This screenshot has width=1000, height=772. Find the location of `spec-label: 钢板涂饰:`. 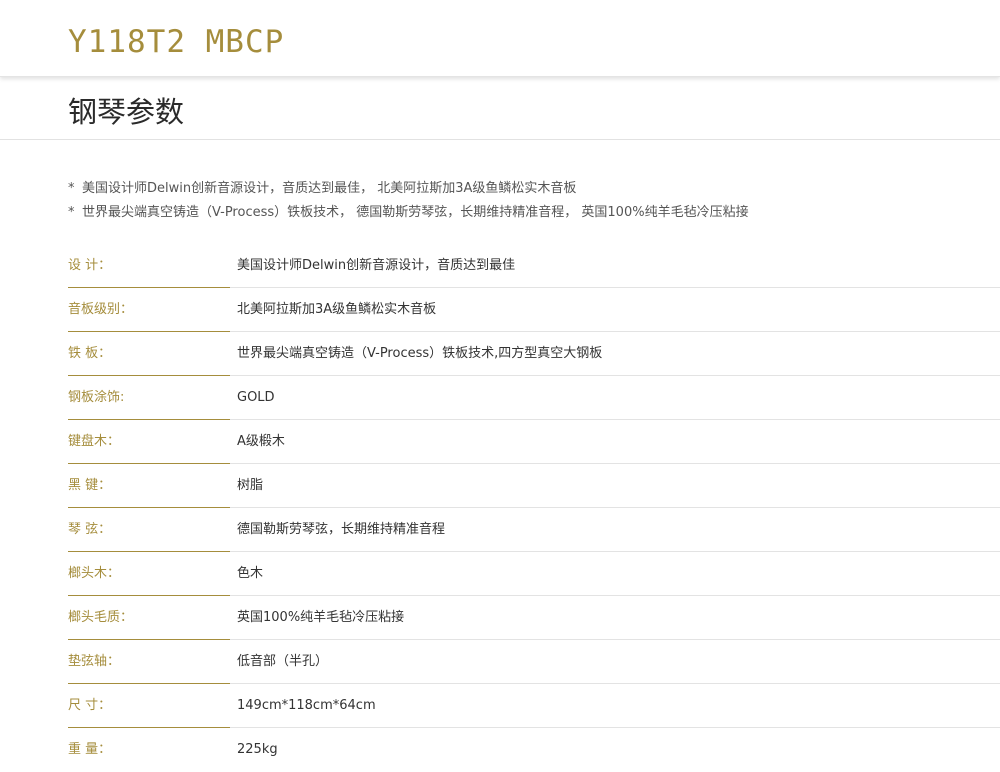

spec-label: 钢板涂饰: is located at coordinates (96, 397).